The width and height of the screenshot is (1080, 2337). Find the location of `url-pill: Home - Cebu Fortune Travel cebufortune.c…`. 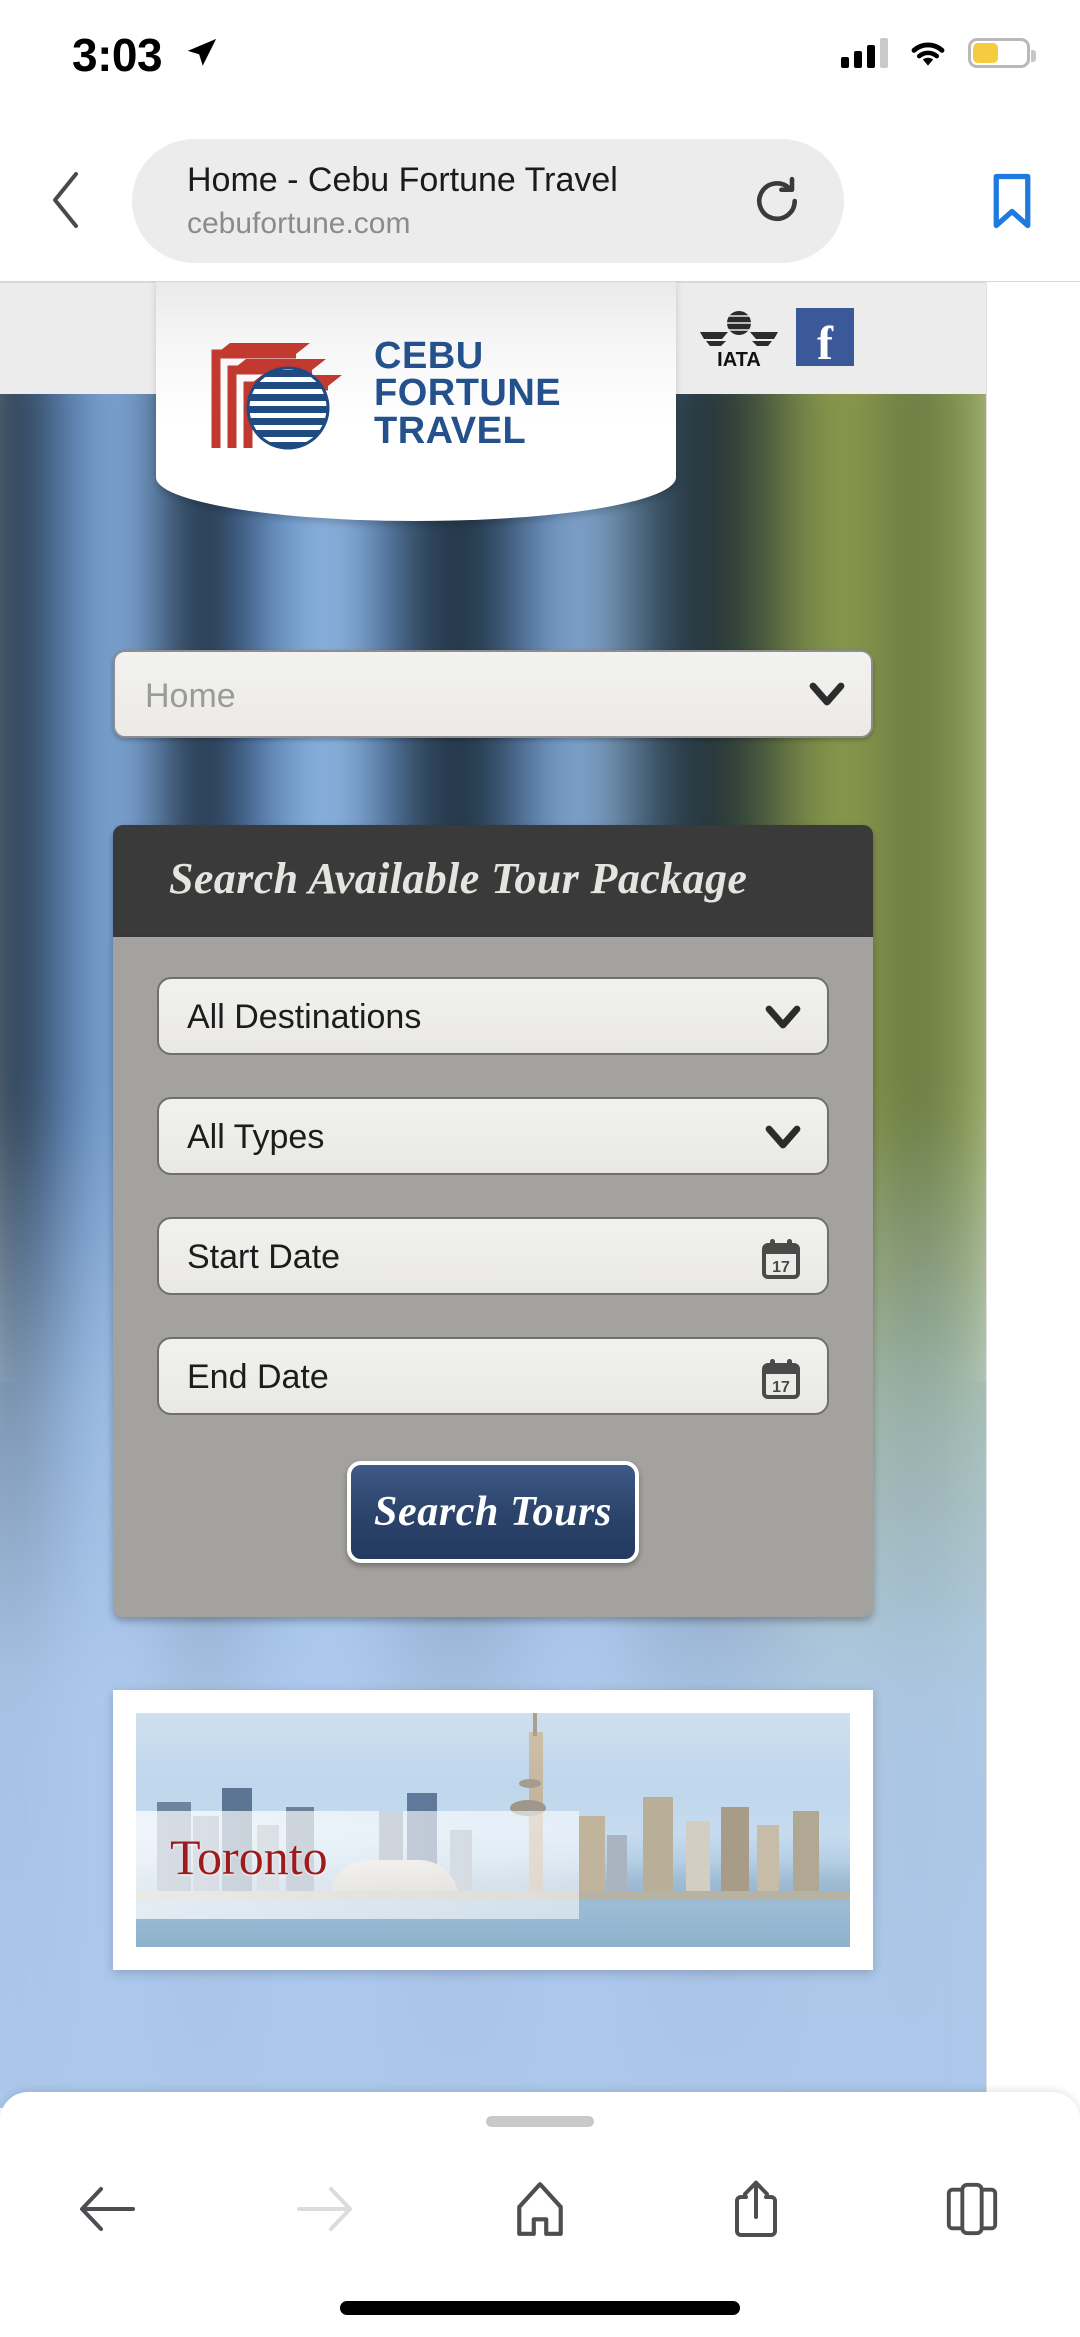

url-pill: Home - Cebu Fortune Travel cebufortune.c… is located at coordinates (488, 201).